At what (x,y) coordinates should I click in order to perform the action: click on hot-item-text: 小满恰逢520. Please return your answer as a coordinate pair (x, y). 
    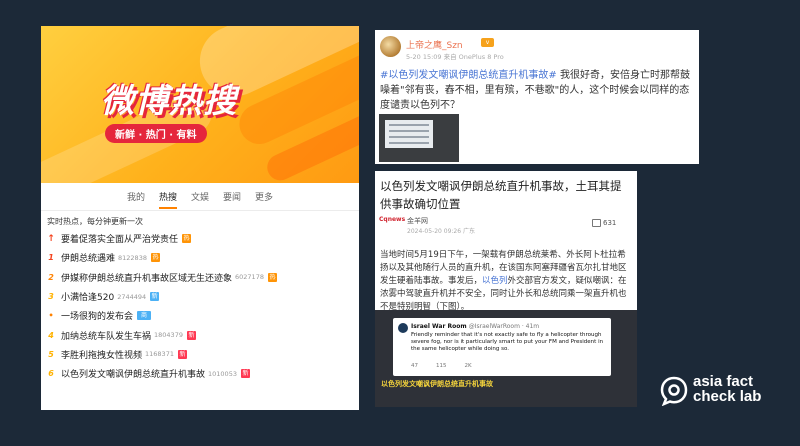
    Looking at the image, I should click on (87, 296).